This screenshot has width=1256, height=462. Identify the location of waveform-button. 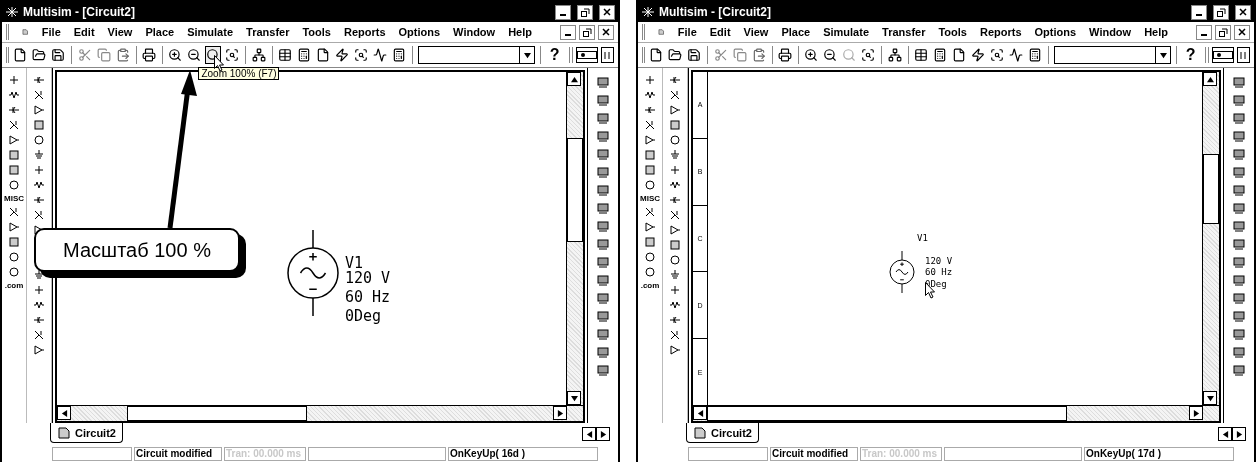
(1016, 55).